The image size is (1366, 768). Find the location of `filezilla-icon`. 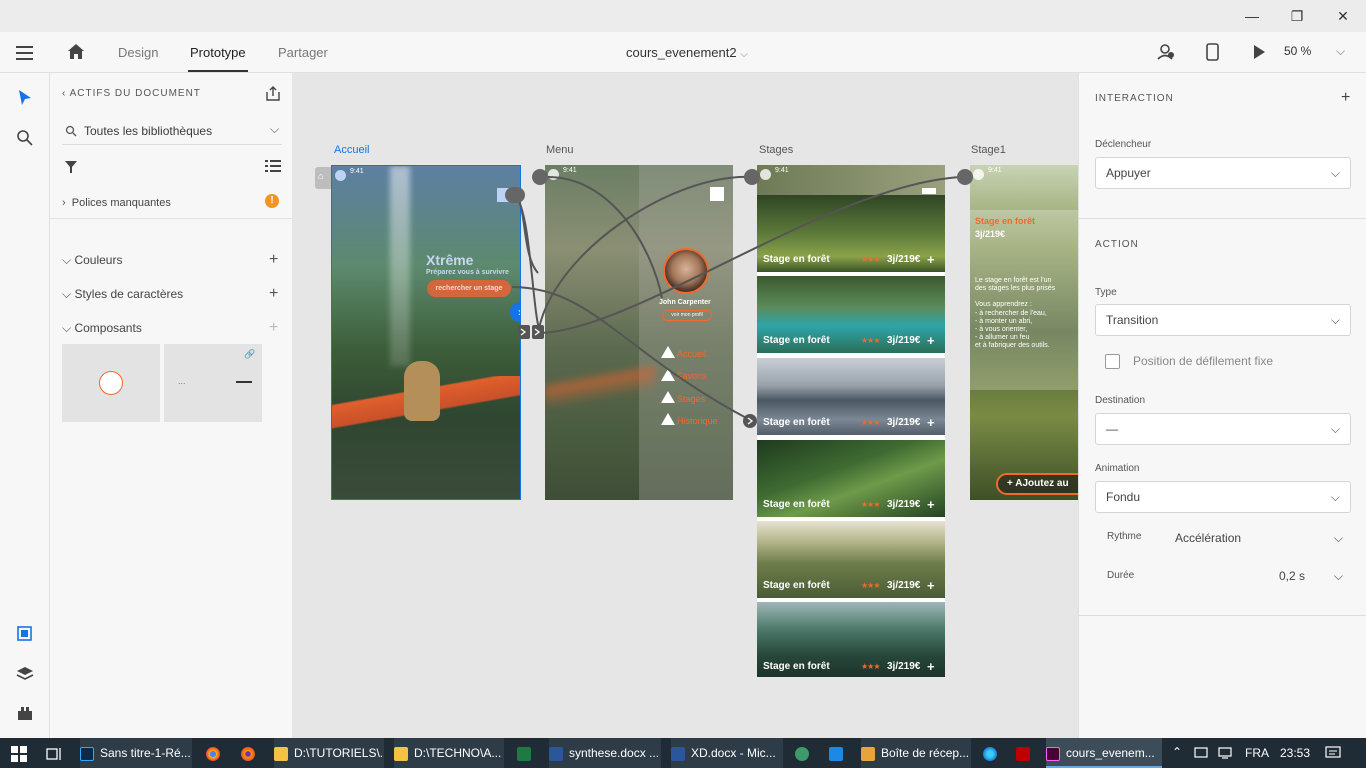

filezilla-icon is located at coordinates (1023, 753).